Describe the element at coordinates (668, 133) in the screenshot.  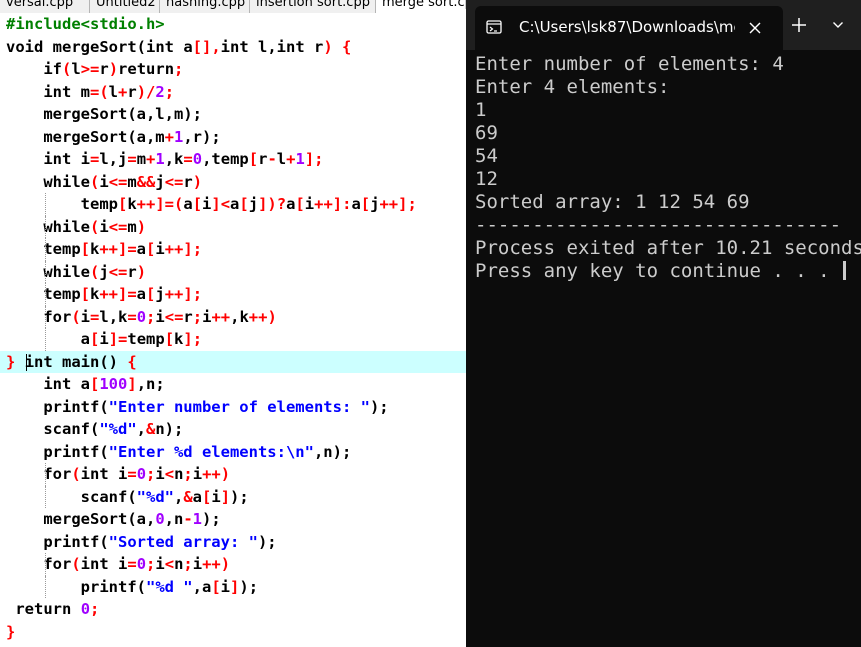
I see `terminal-line: 69` at that location.